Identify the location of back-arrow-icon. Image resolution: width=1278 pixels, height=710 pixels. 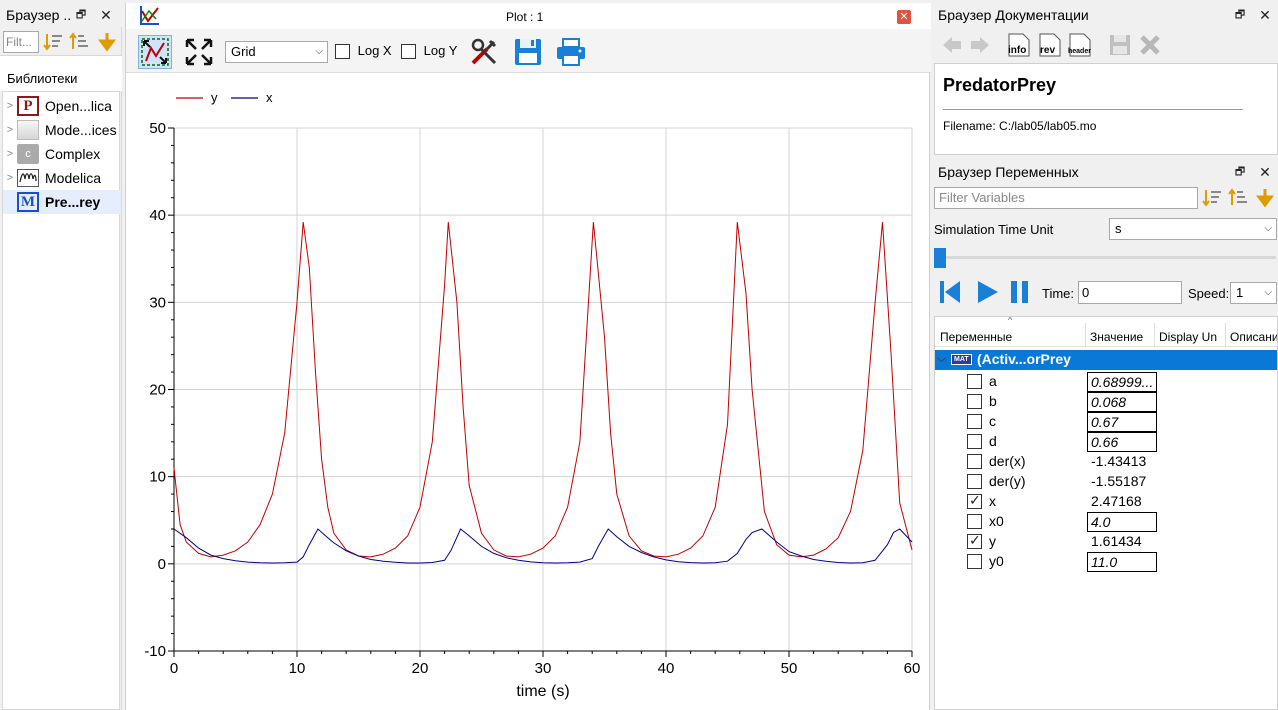
(952, 45).